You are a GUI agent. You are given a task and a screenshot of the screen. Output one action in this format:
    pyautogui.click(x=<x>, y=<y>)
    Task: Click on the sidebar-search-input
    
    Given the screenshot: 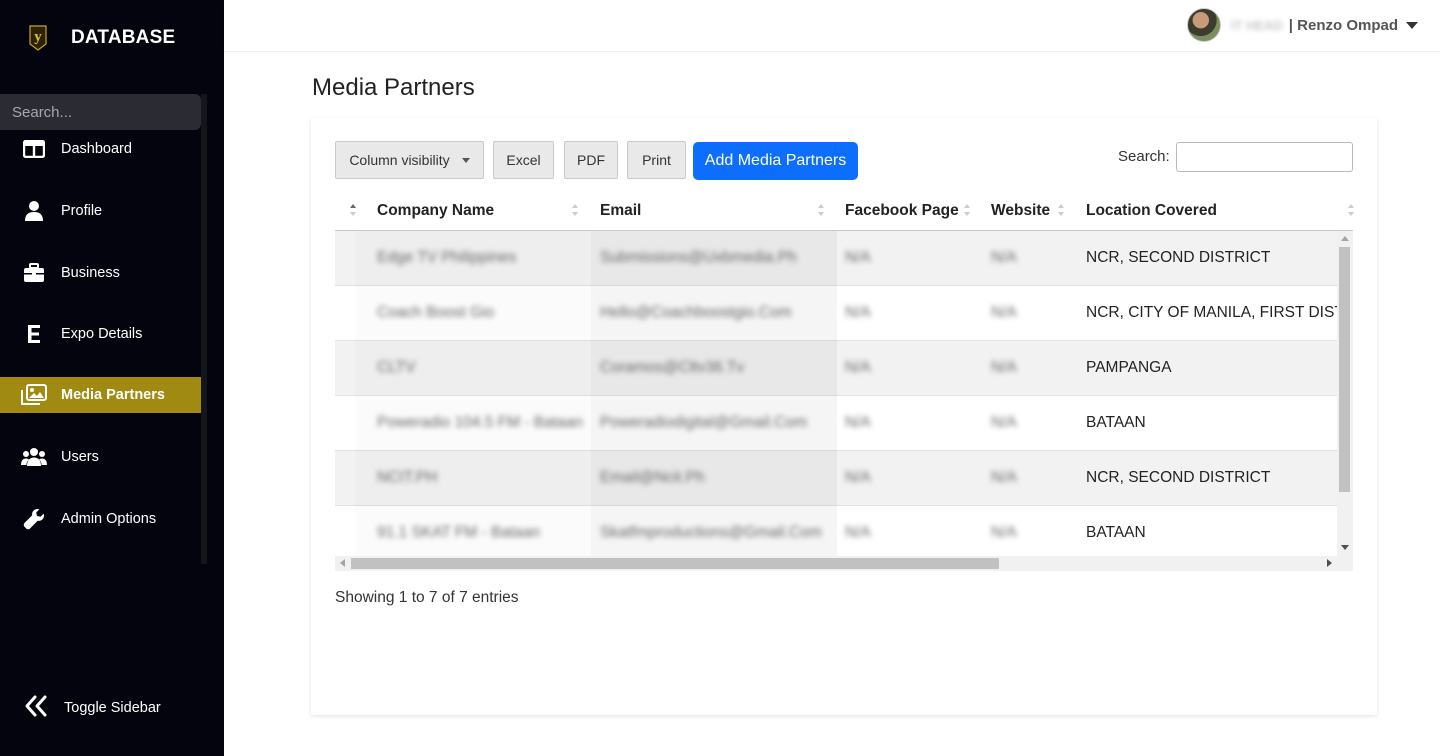 What is the action you would take?
    pyautogui.click(x=100, y=112)
    